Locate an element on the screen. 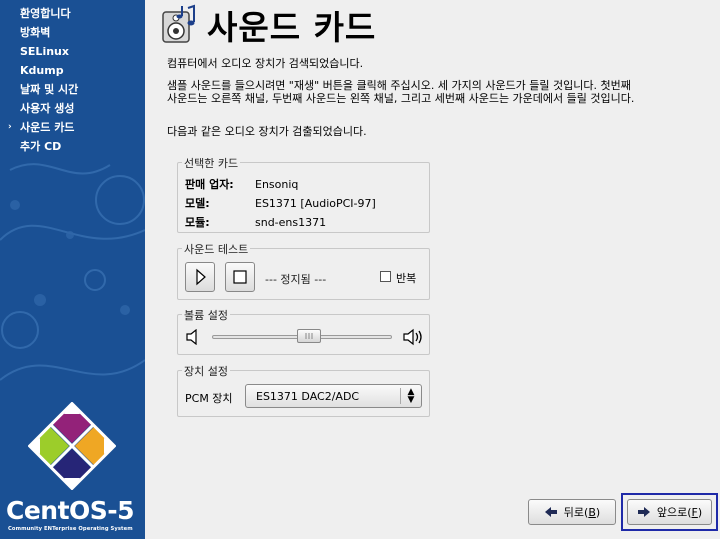 The width and height of the screenshot is (720, 539). slider-grip-icon is located at coordinates (309, 336).